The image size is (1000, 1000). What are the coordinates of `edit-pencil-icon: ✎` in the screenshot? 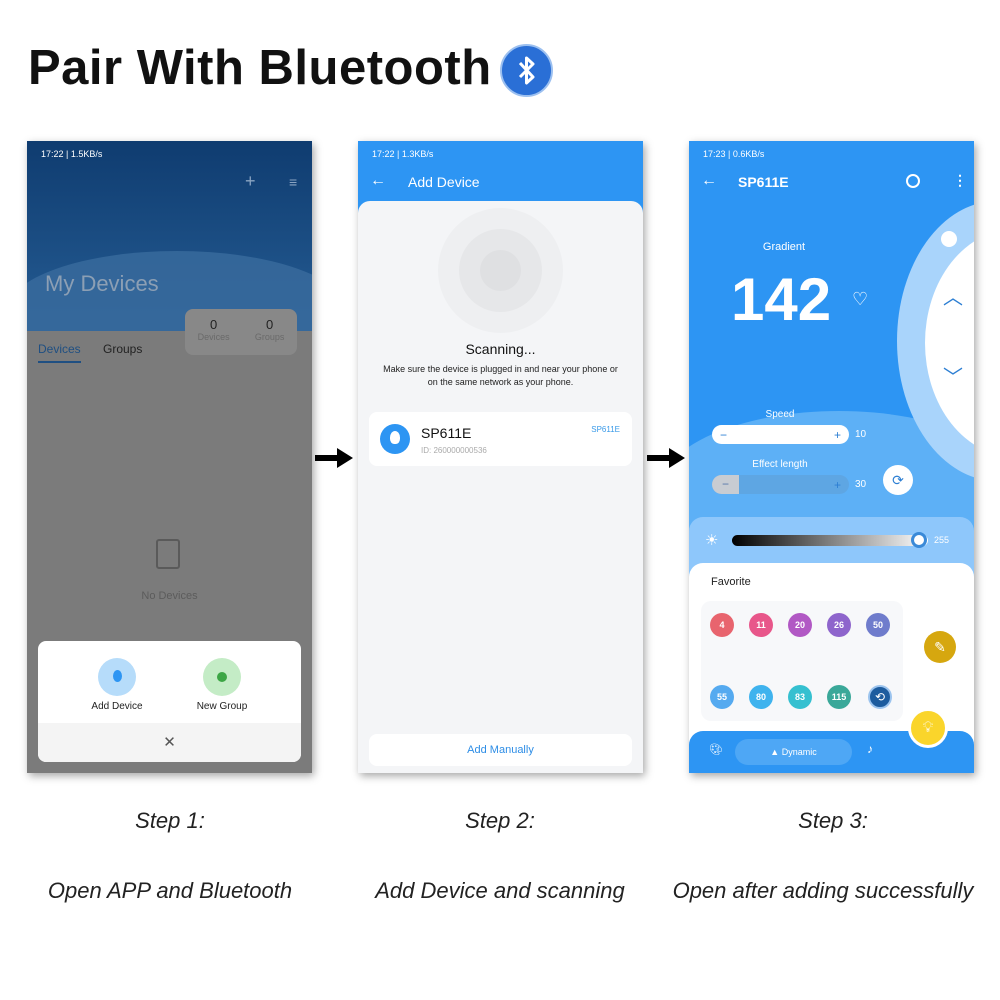 It's located at (940, 647).